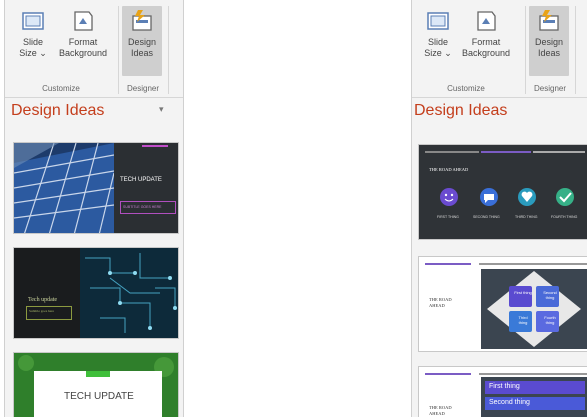 Image resolution: width=587 pixels, height=417 pixels. What do you see at coordinates (534, 309) in the screenshot?
I see `diamond-diagram` at bounding box center [534, 309].